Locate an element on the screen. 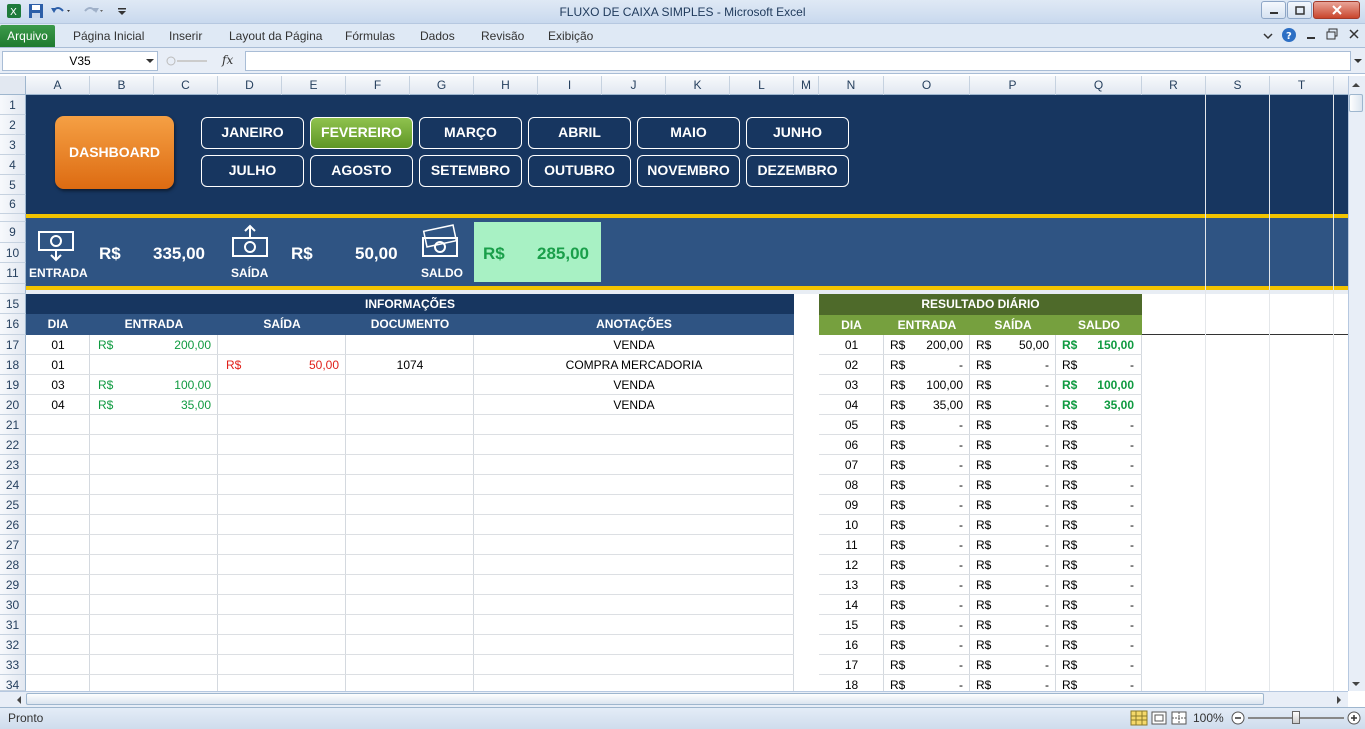 This screenshot has width=1365, height=729. daily-cell-saldo: 150,00 is located at coordinates (1103, 345).